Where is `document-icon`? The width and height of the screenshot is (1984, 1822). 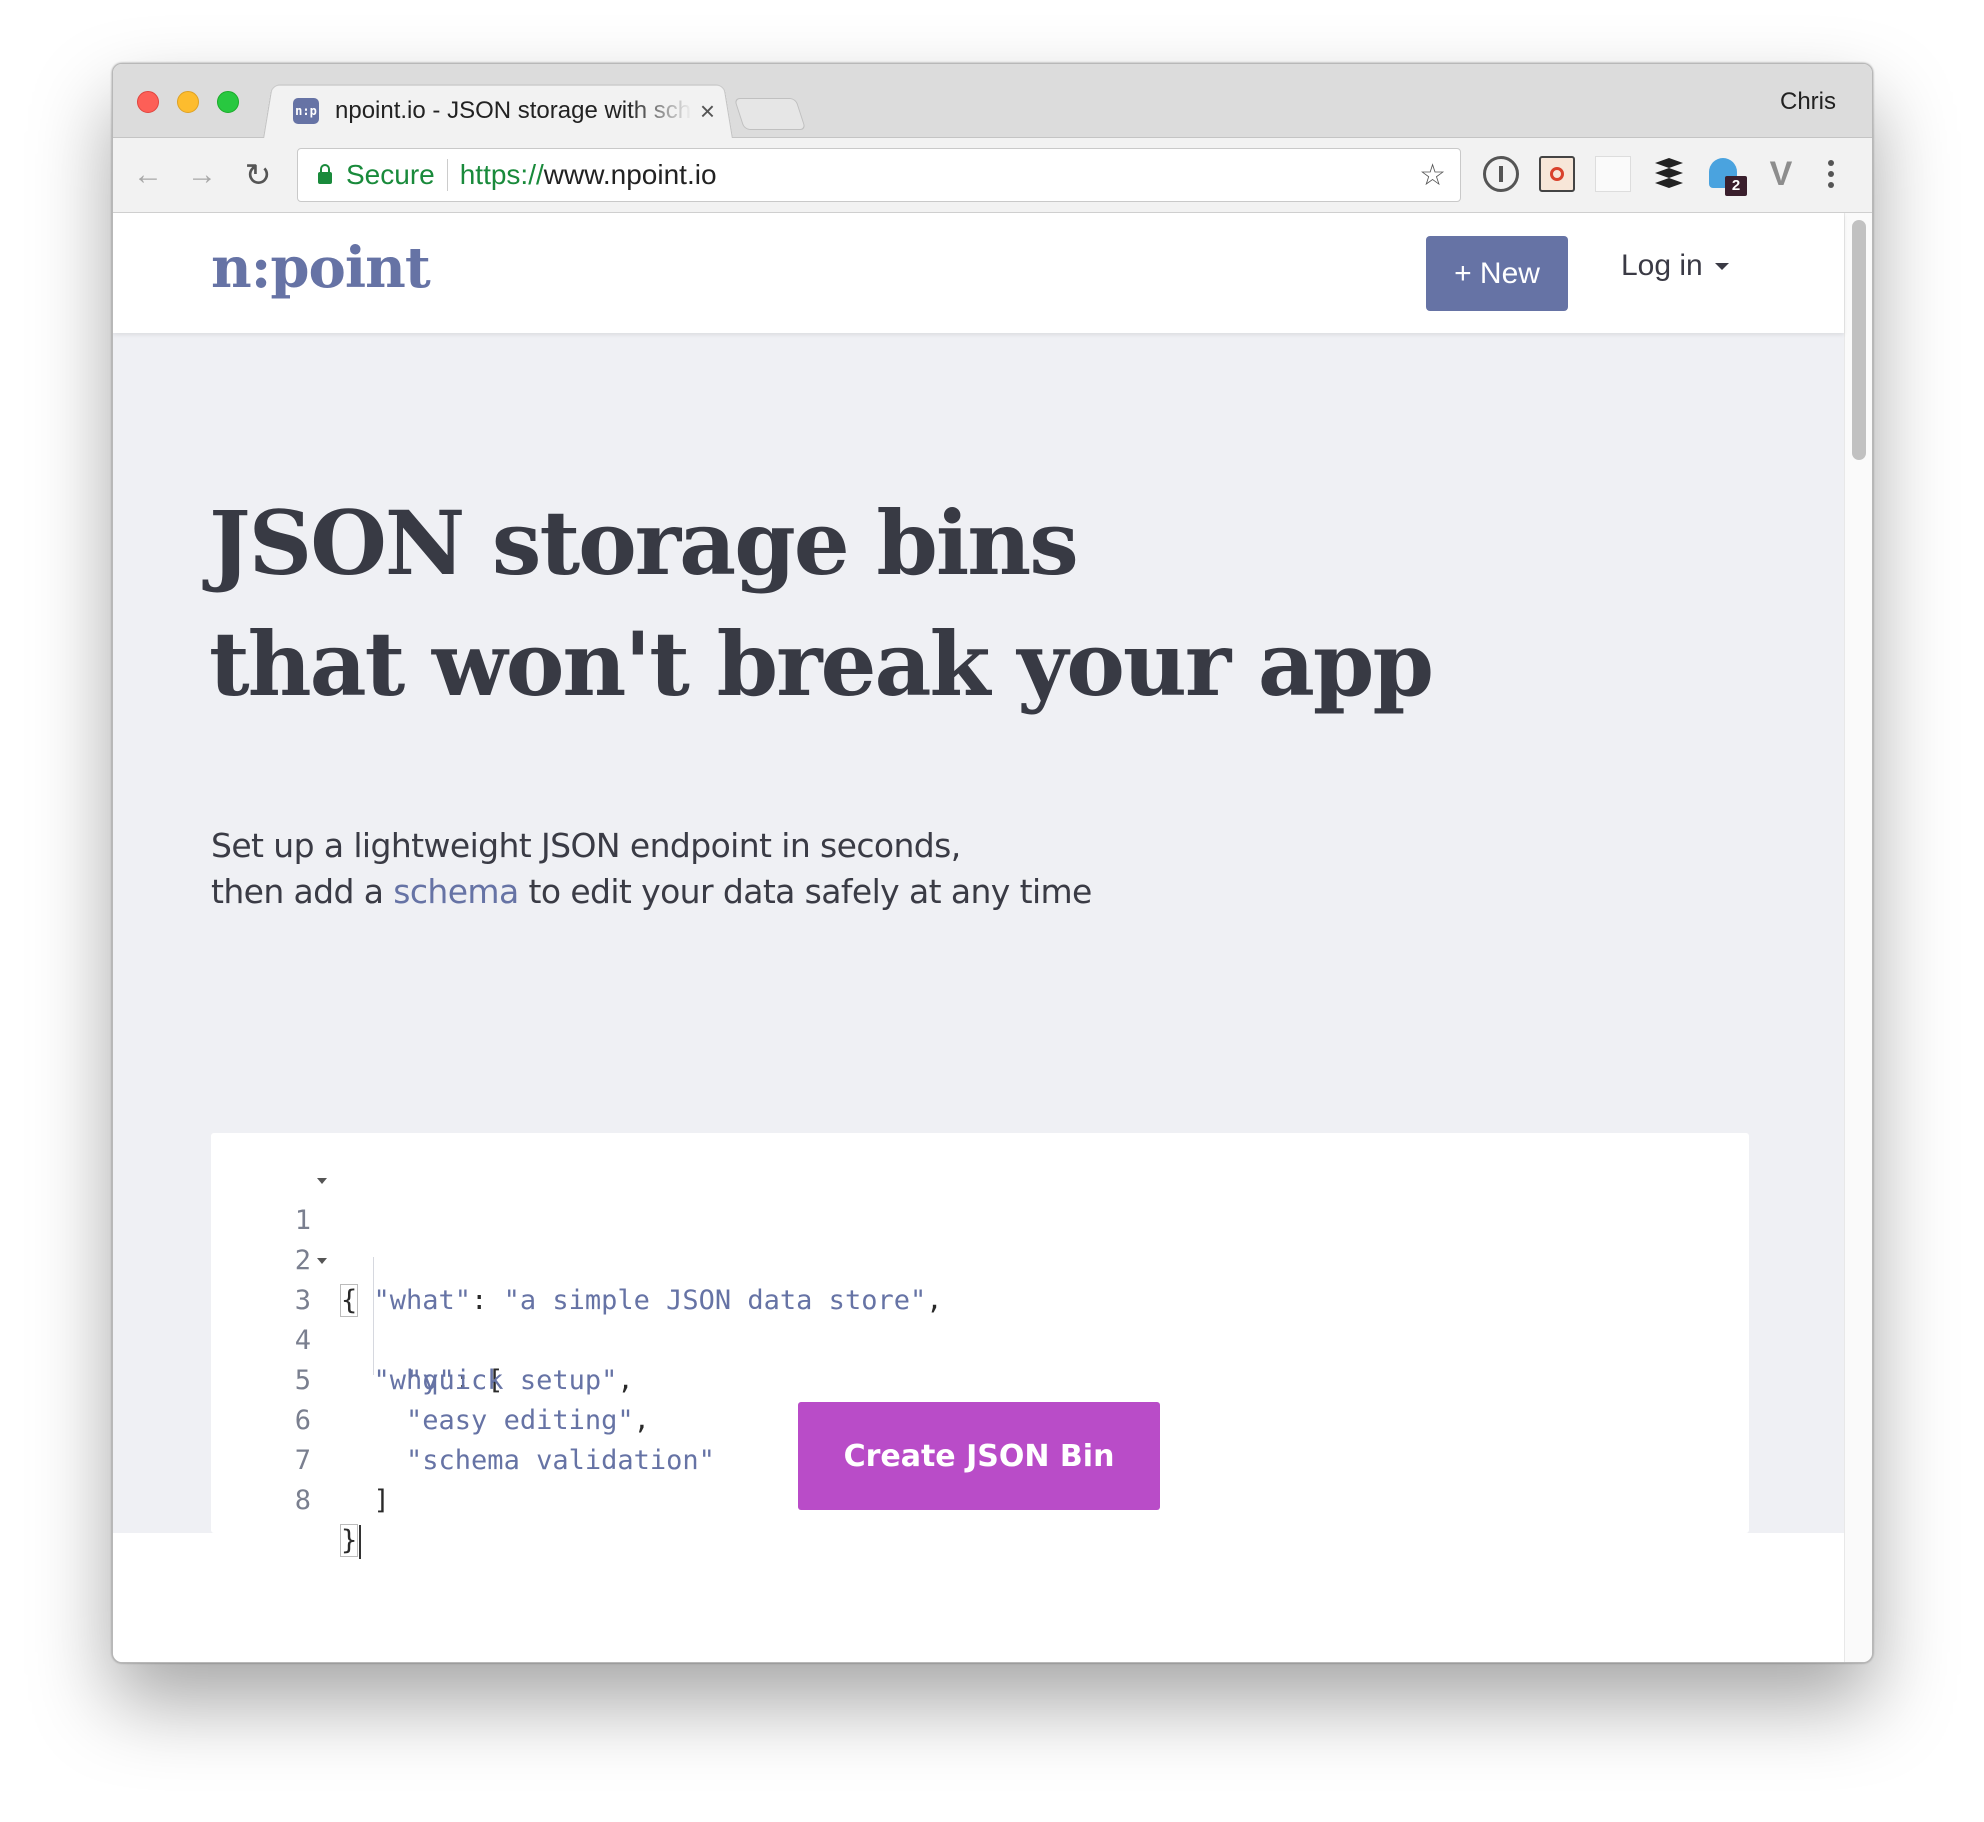
document-icon is located at coordinates (1613, 174).